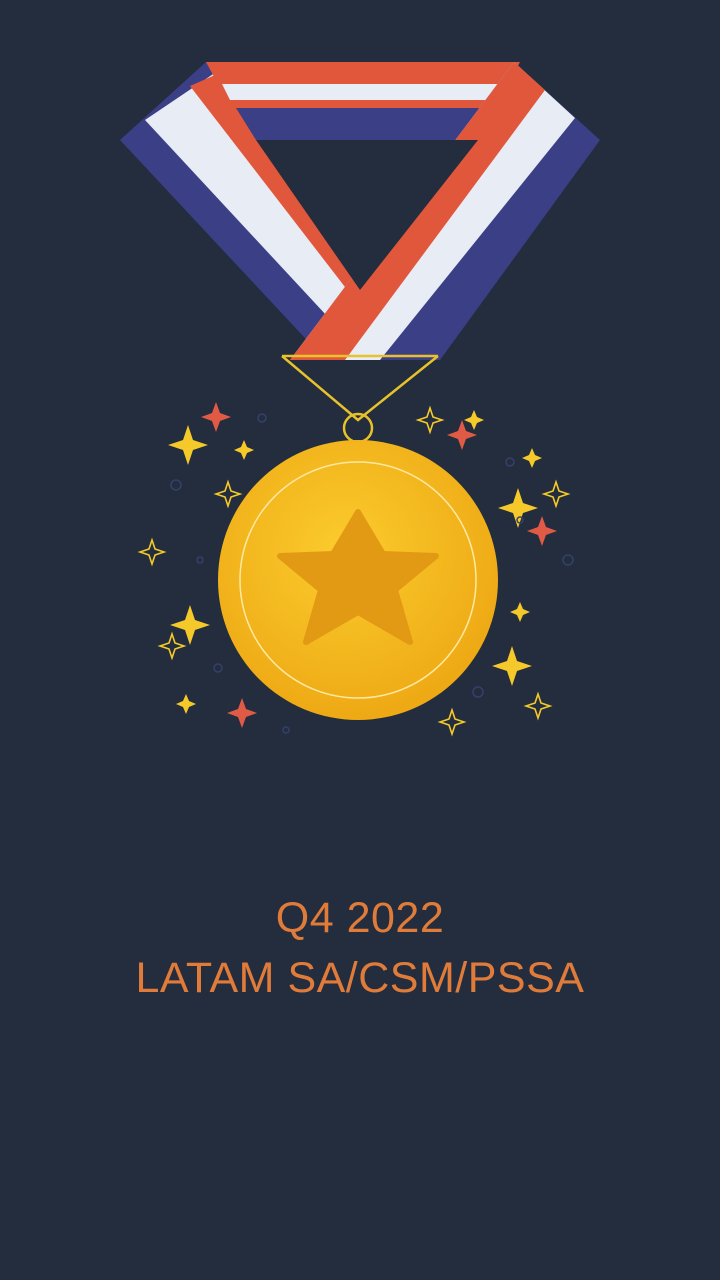 The width and height of the screenshot is (720, 1280). Describe the element at coordinates (360, 918) in the screenshot. I see `caption-quarter: Q4 2022` at that location.